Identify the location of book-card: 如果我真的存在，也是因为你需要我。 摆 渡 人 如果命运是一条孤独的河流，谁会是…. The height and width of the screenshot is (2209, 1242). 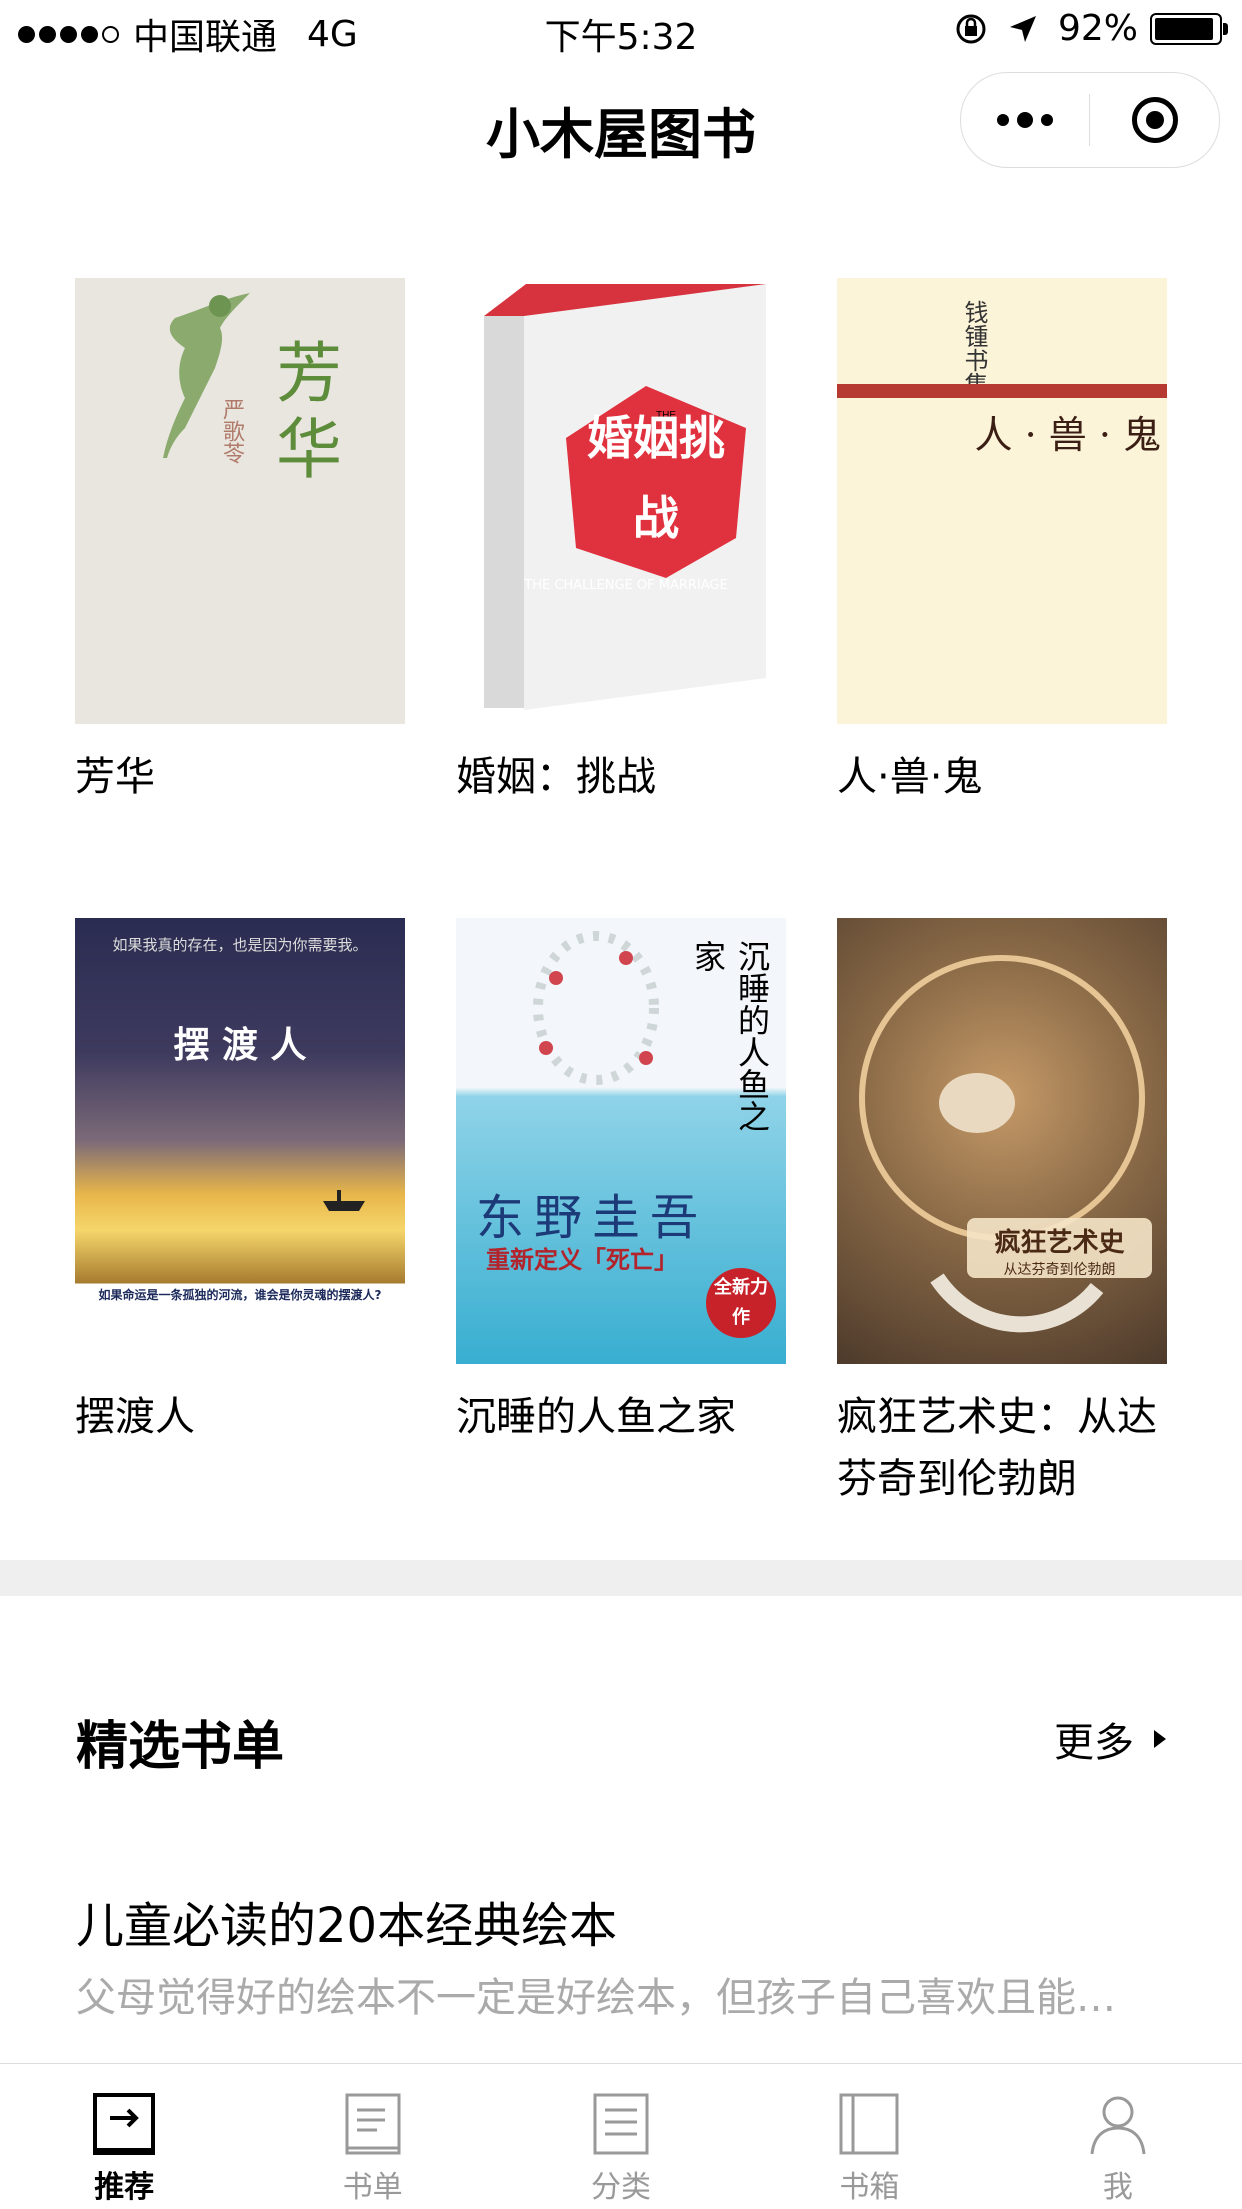
(240, 1183).